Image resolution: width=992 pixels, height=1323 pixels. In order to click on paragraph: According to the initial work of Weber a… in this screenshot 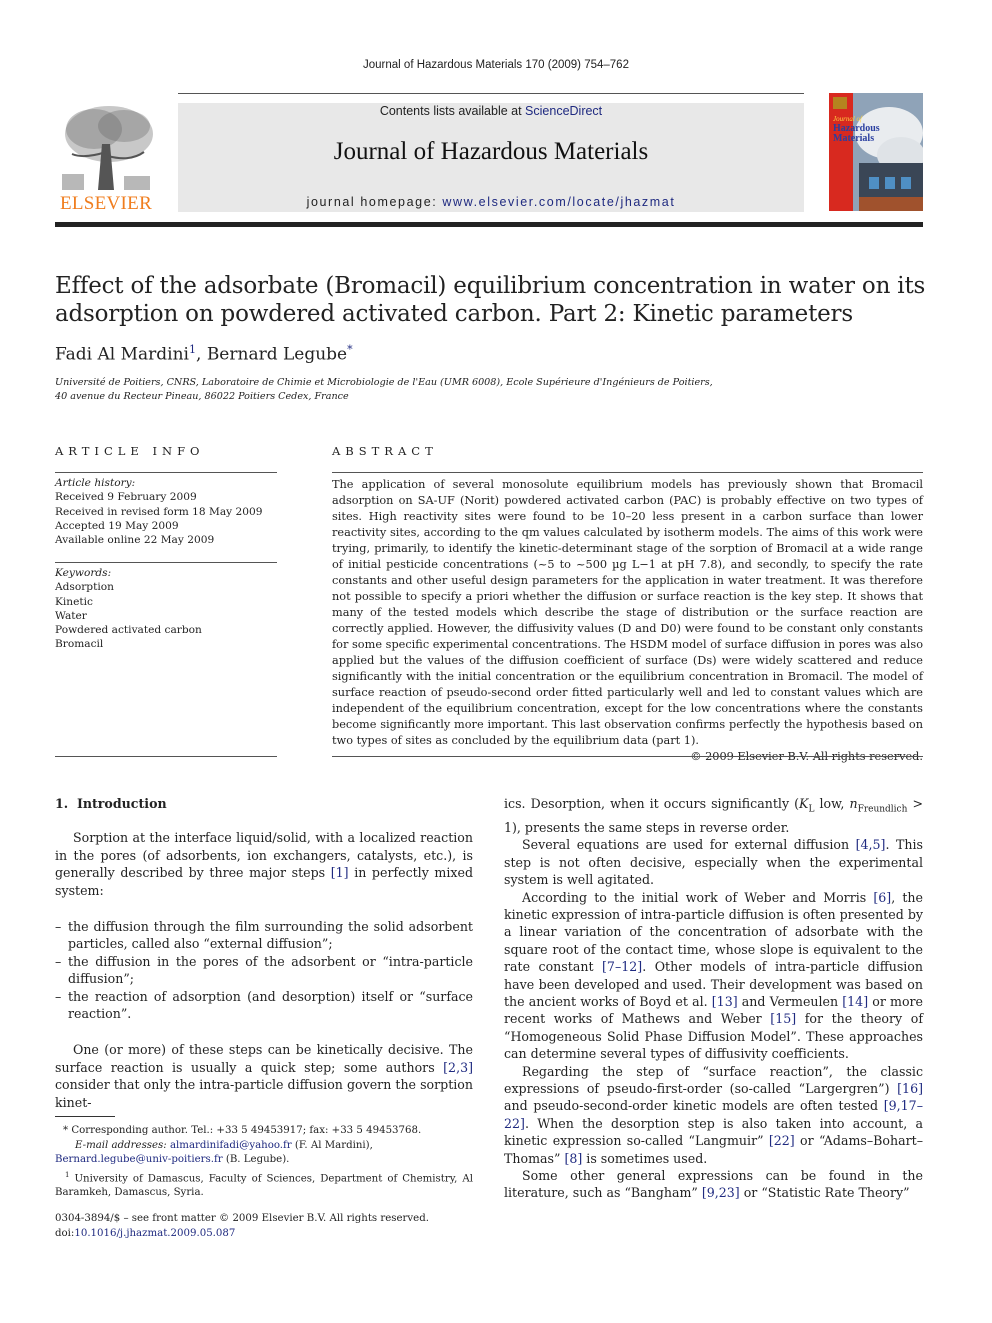, I will do `click(713, 976)`.